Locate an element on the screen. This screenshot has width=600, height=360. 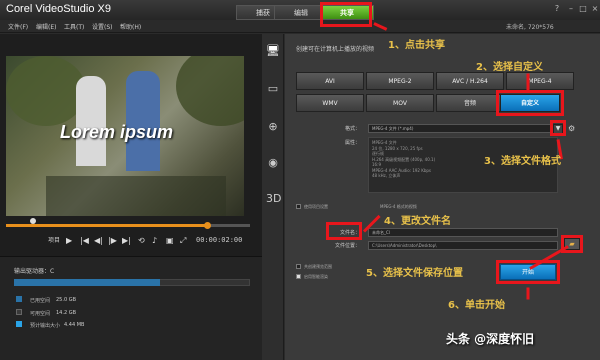
annotation-box-filename is located at coordinates (344, 231).